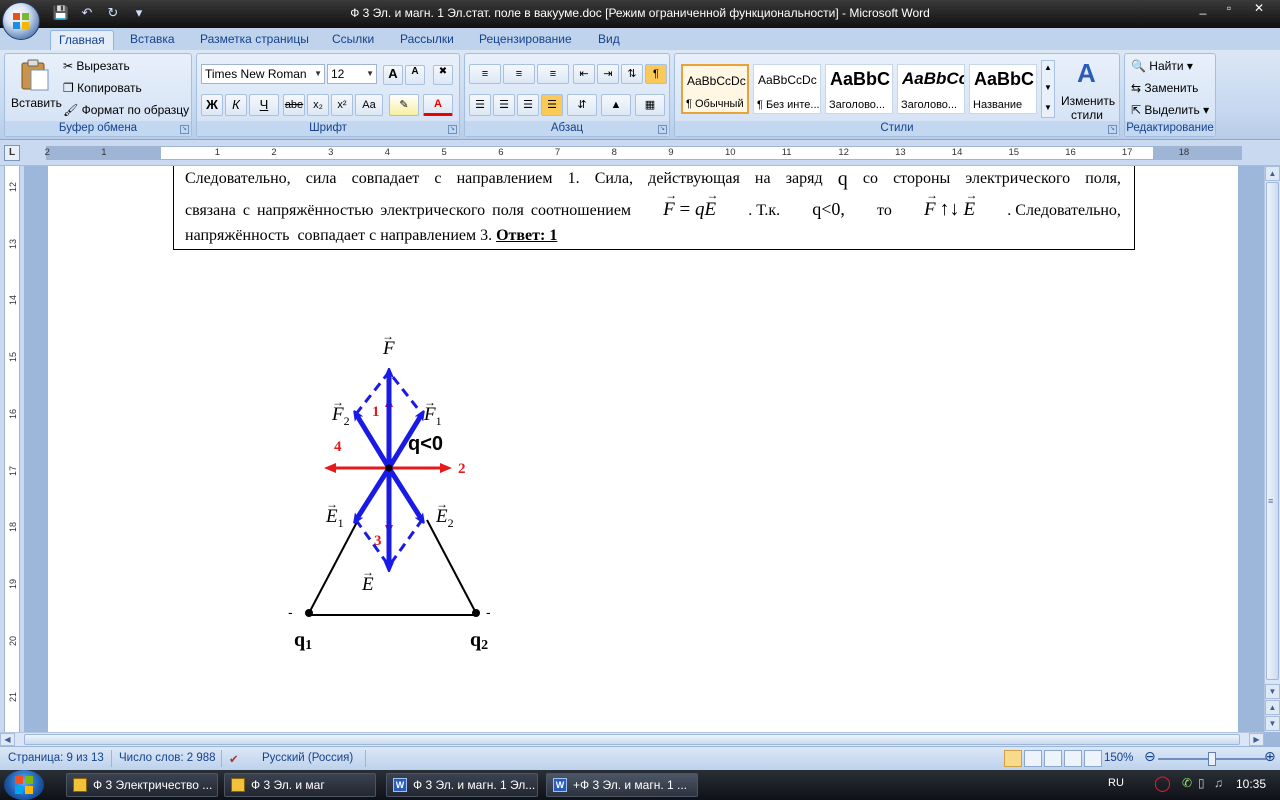  Describe the element at coordinates (184, 129) in the screenshot. I see `clipboard-launcher-icon: ↘` at that location.